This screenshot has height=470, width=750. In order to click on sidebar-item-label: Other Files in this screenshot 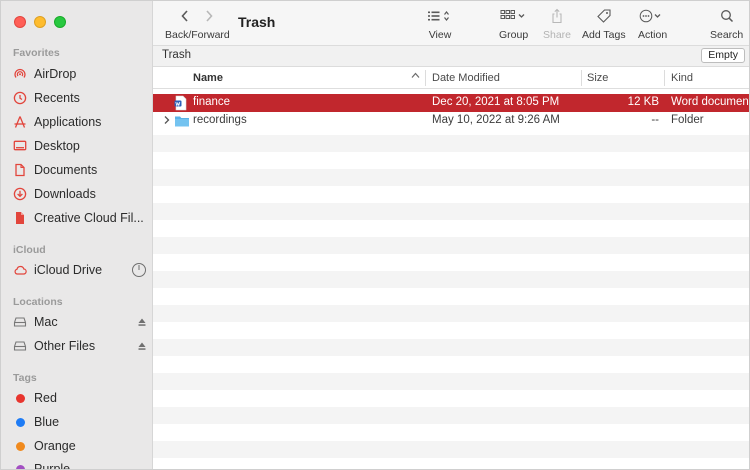, I will do `click(65, 346)`.